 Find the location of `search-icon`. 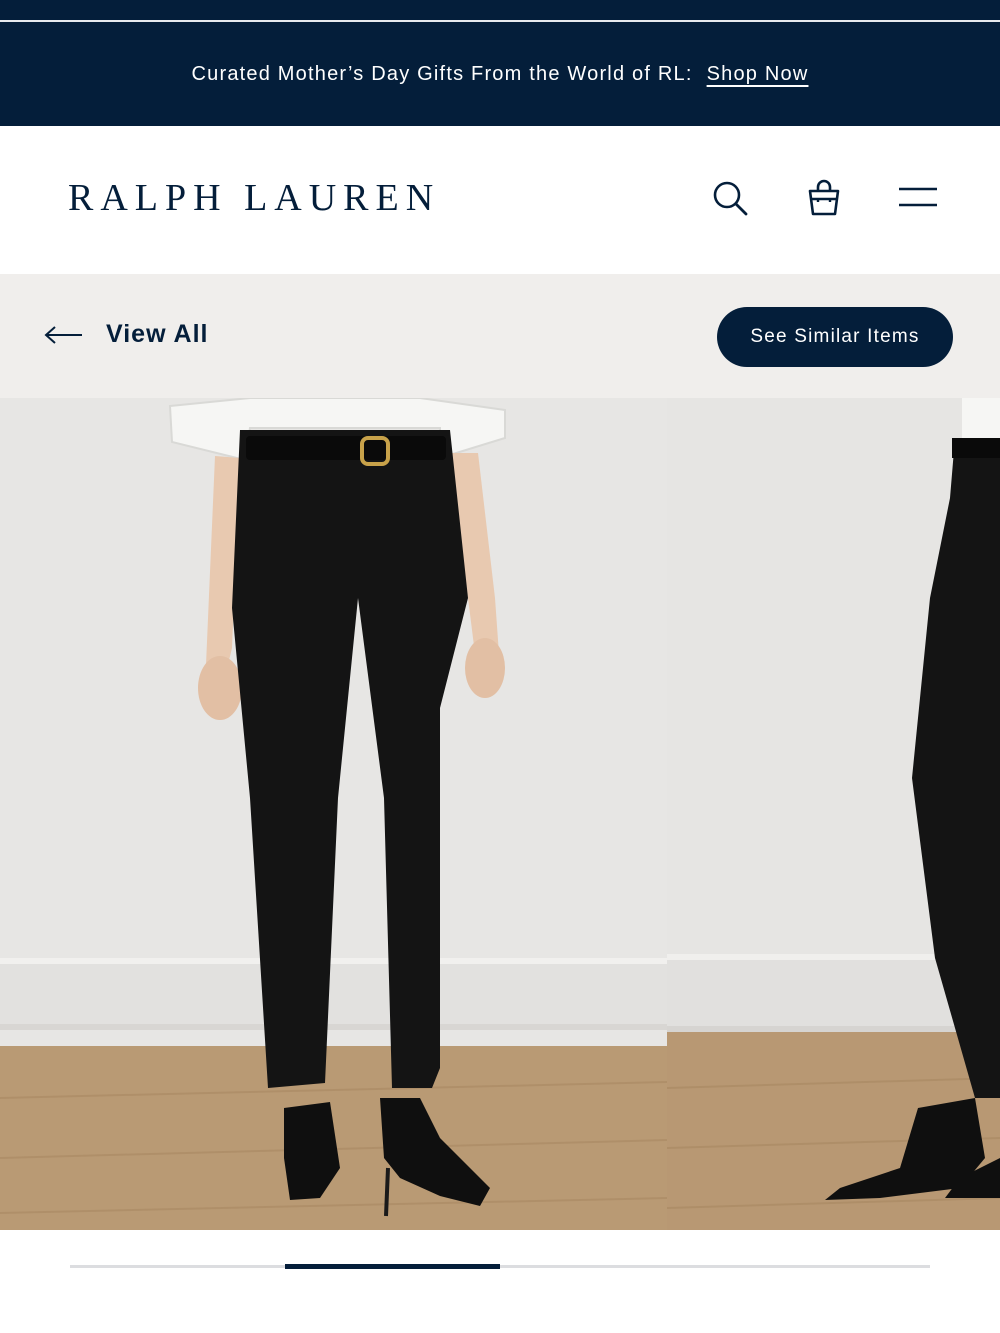

search-icon is located at coordinates (730, 198).